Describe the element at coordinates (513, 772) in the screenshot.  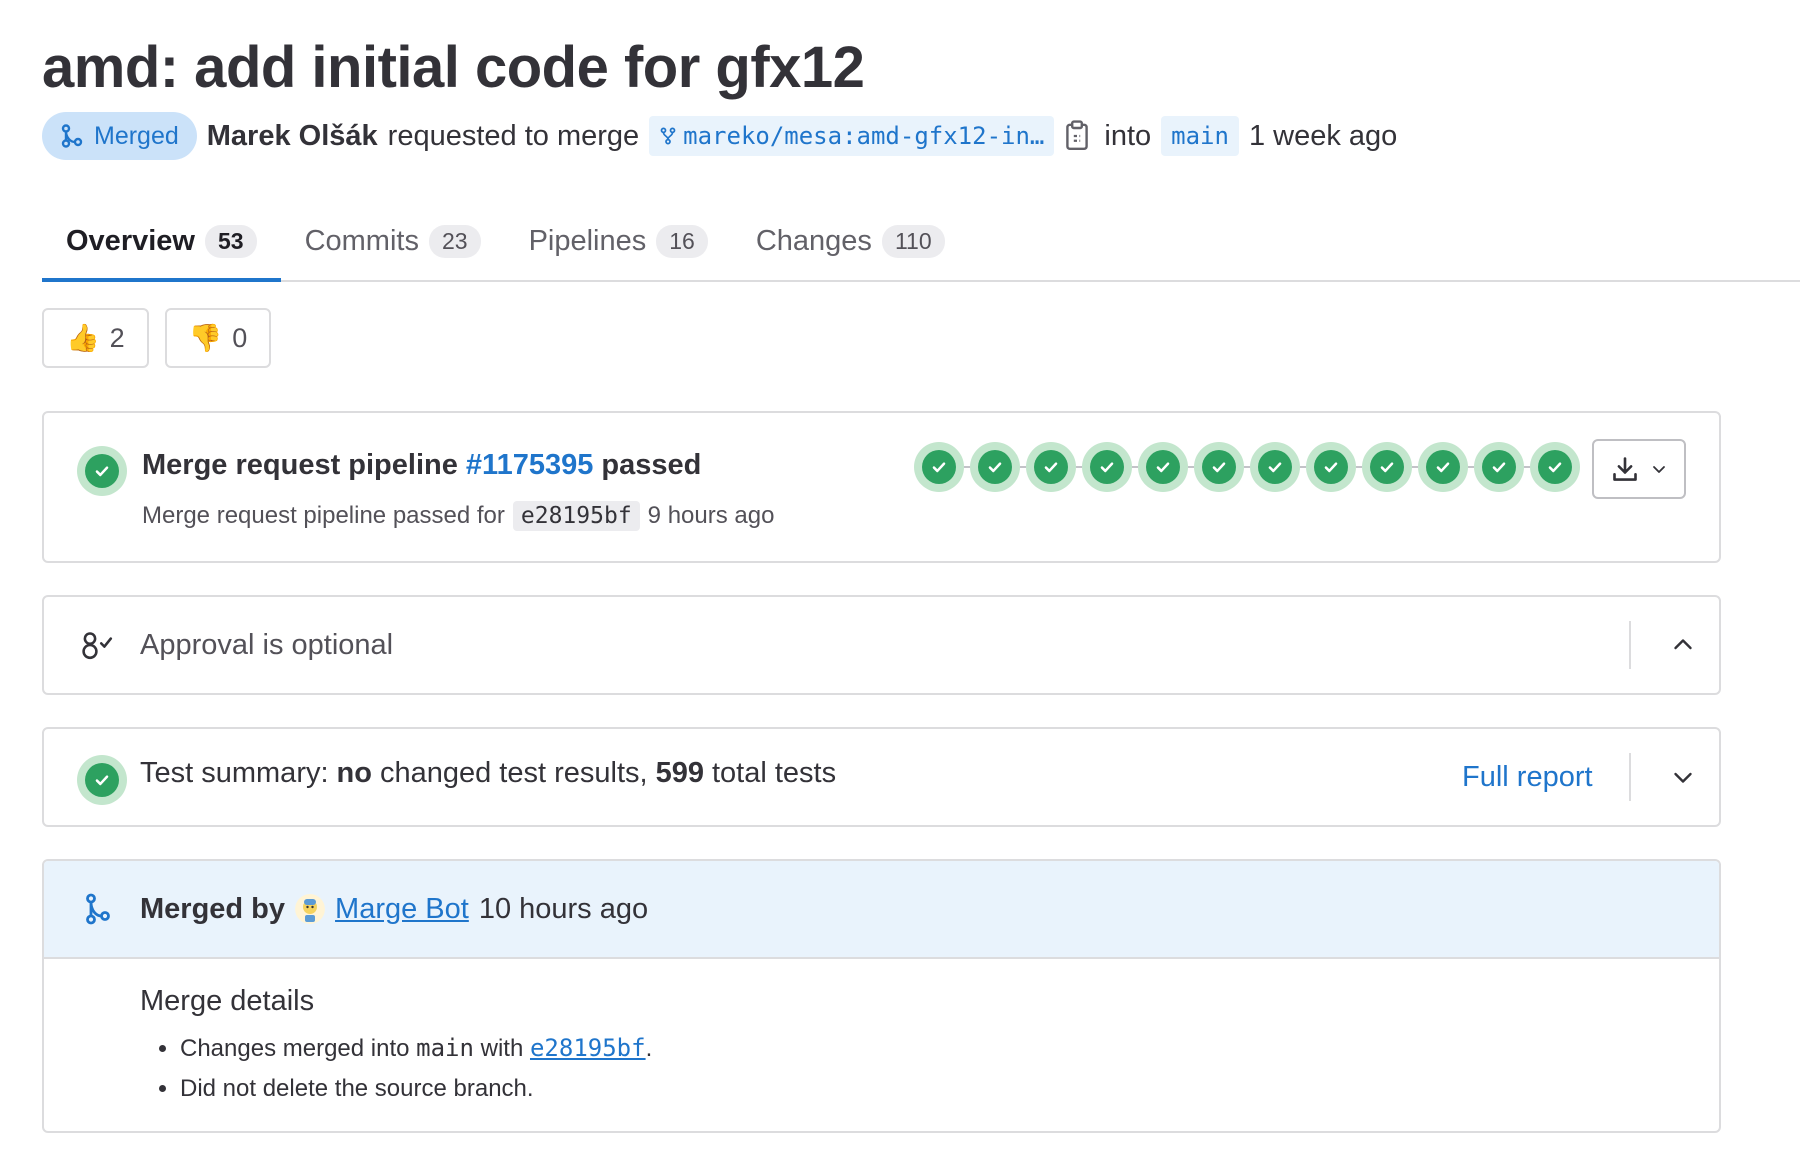
I see `test-summary-middle: changed test results,` at that location.